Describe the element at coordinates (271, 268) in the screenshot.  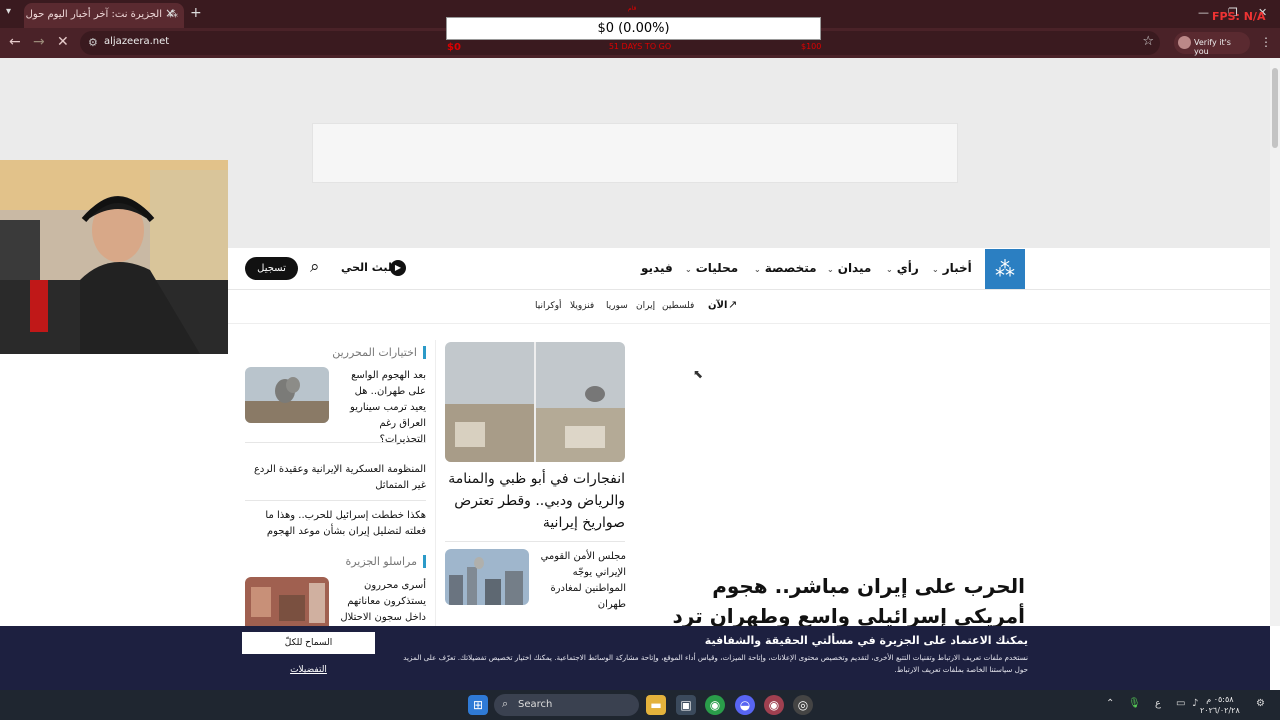
I see `signup-button: تسجيل` at that location.